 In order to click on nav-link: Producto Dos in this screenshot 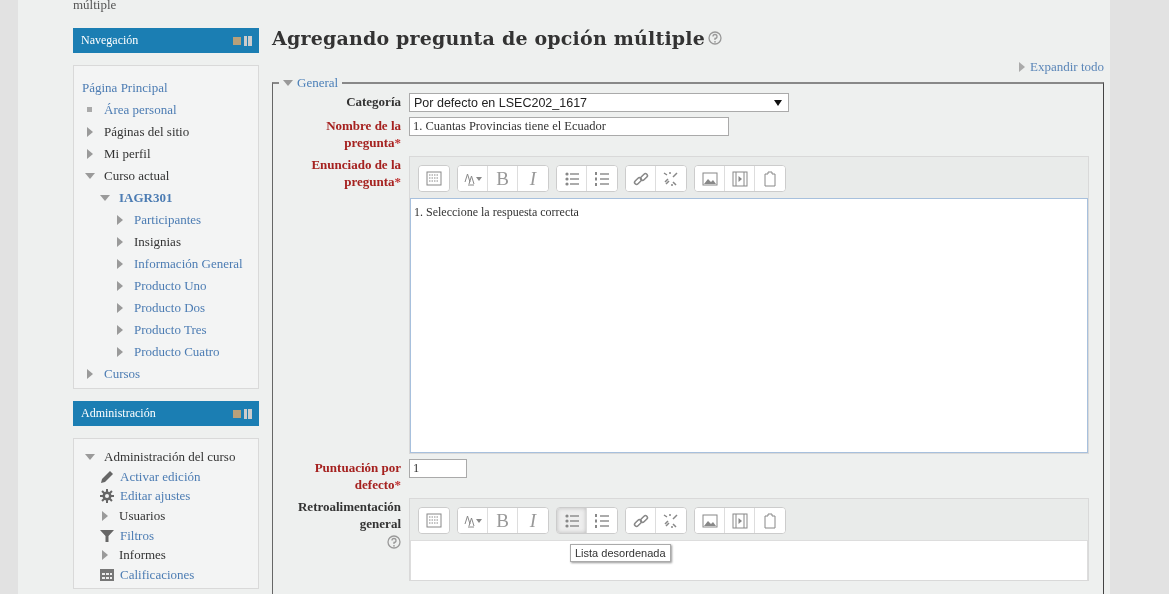, I will do `click(170, 308)`.